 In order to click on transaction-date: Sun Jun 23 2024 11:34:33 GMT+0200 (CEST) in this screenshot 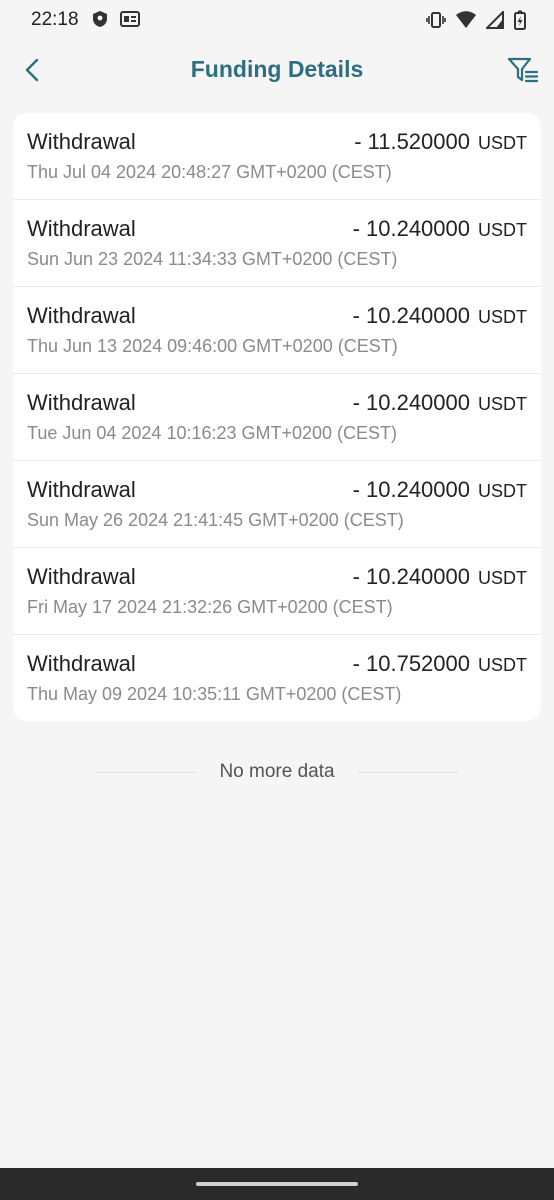, I will do `click(212, 259)`.